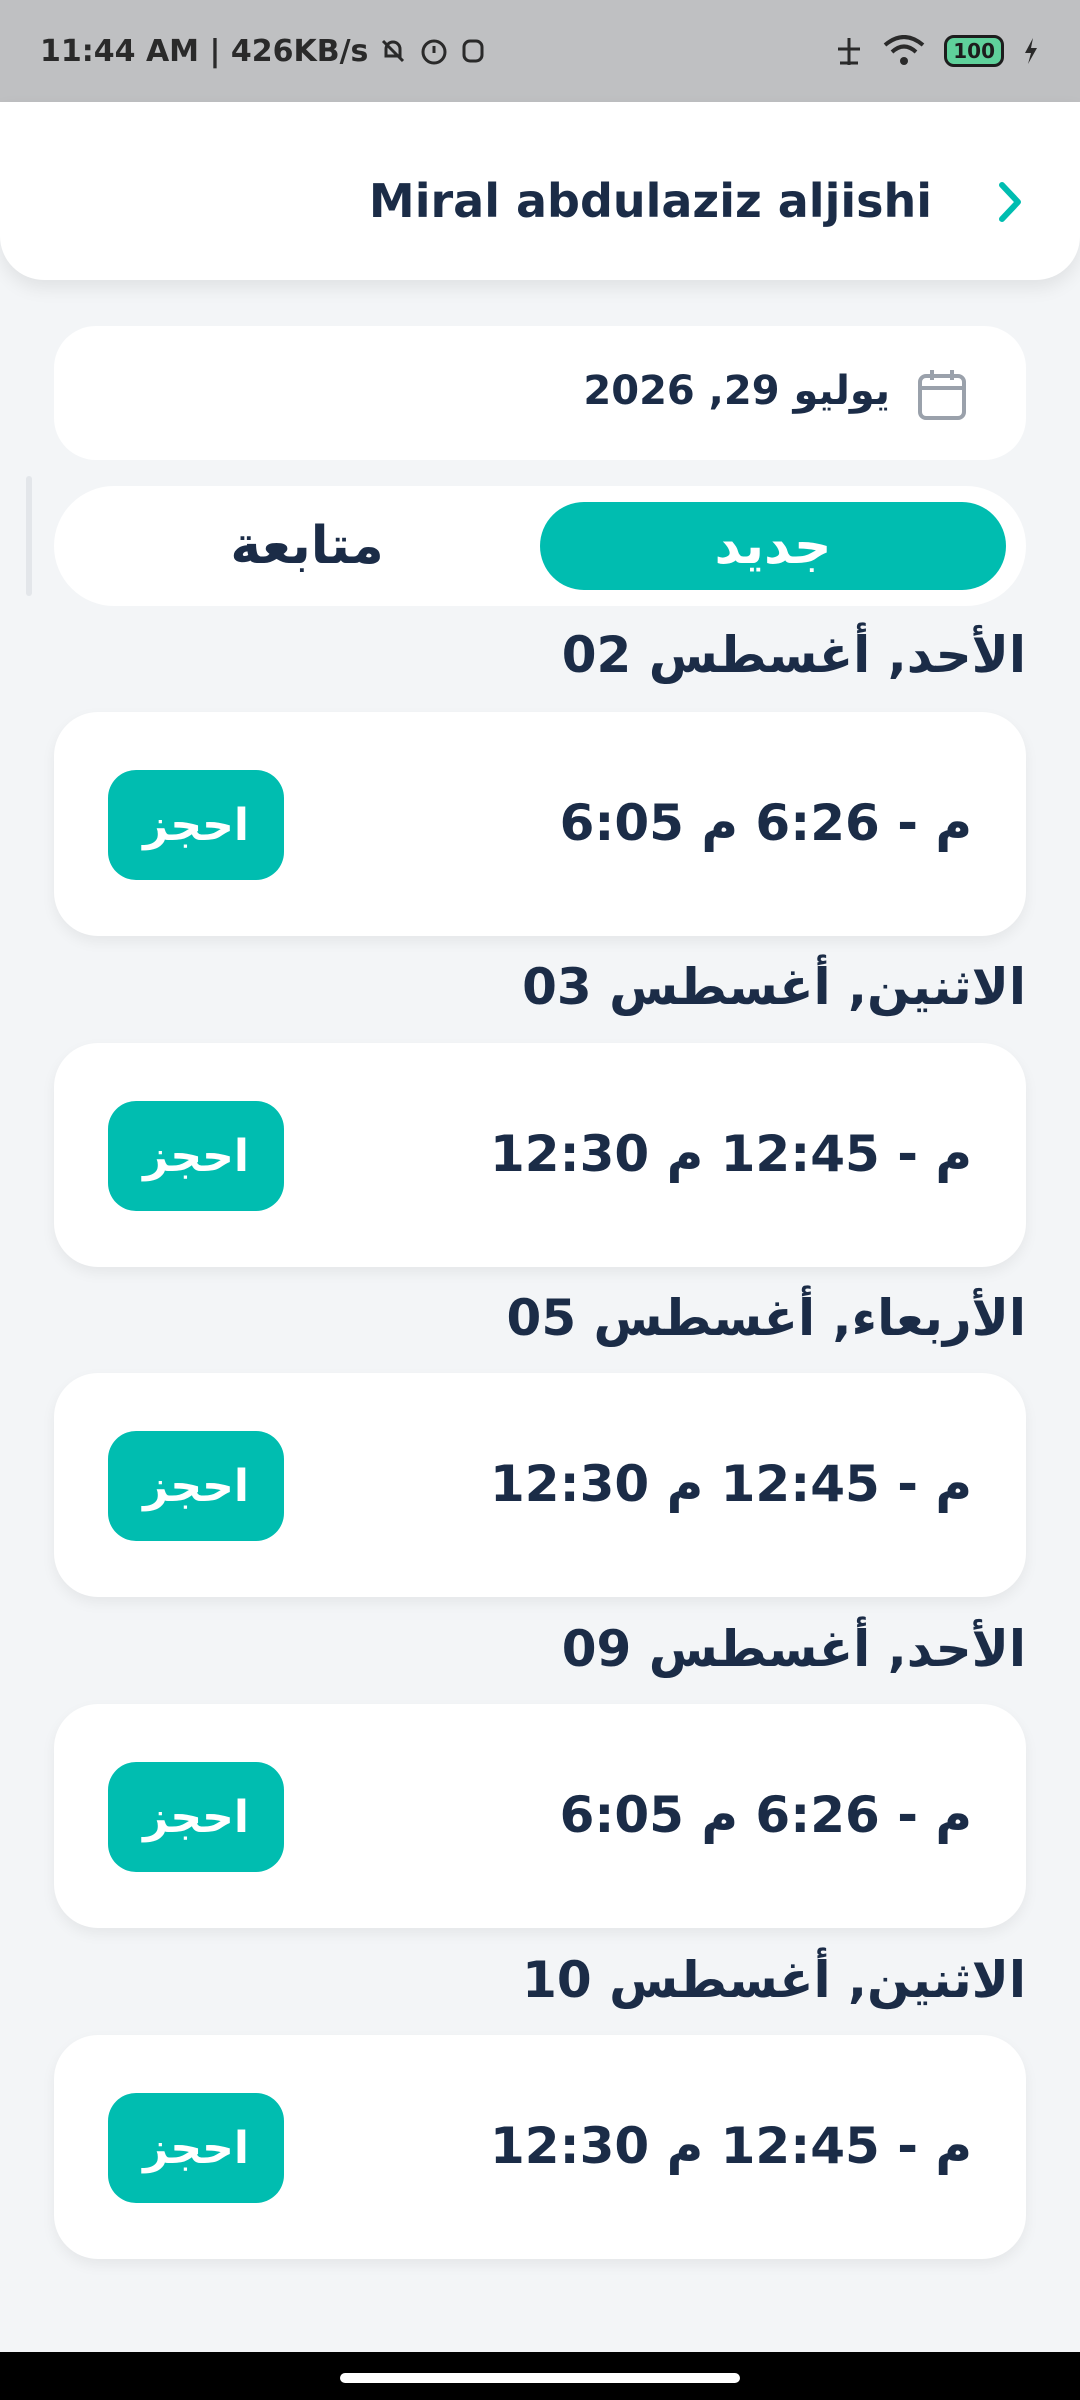  What do you see at coordinates (766, 1318) in the screenshot?
I see `day-heading: الأربعاء, أغسطس 05` at bounding box center [766, 1318].